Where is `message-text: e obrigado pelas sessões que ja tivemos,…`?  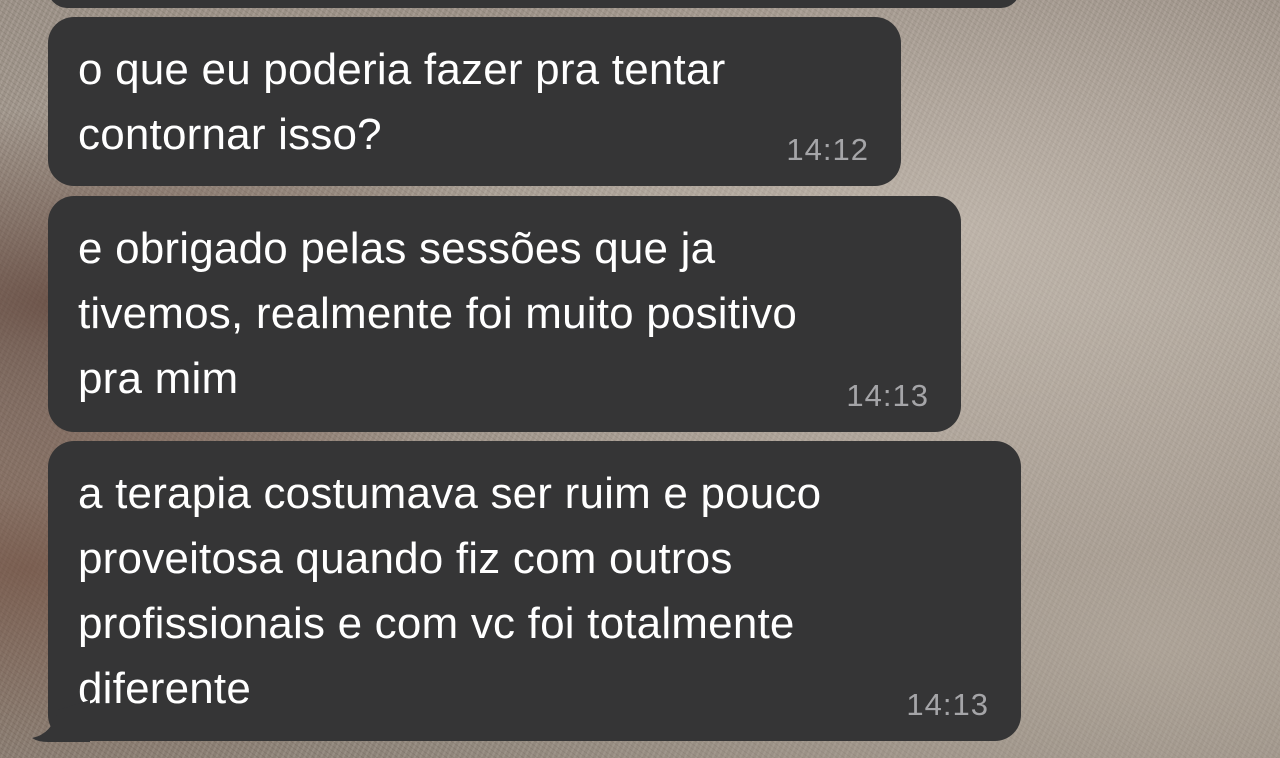 message-text: e obrigado pelas sessões que ja tivemos,… is located at coordinates (438, 313).